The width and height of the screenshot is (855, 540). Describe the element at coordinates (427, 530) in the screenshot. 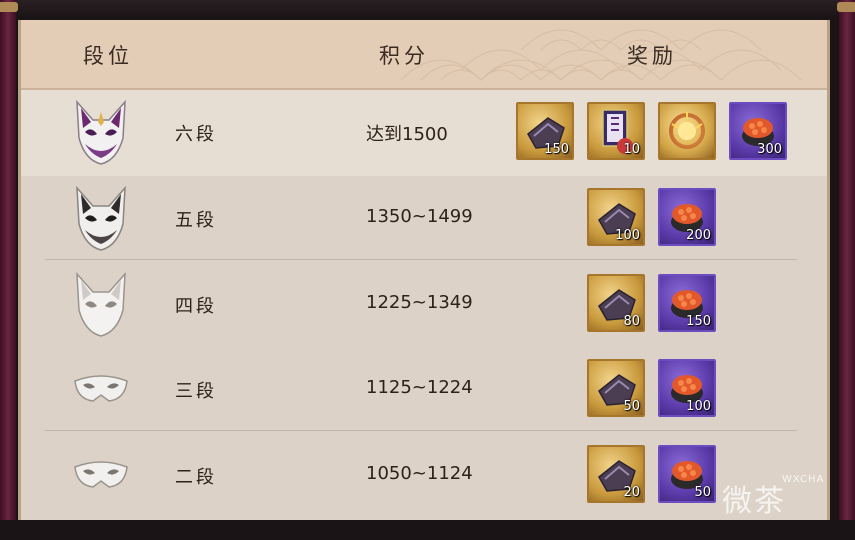

I see `bottom-bar` at that location.